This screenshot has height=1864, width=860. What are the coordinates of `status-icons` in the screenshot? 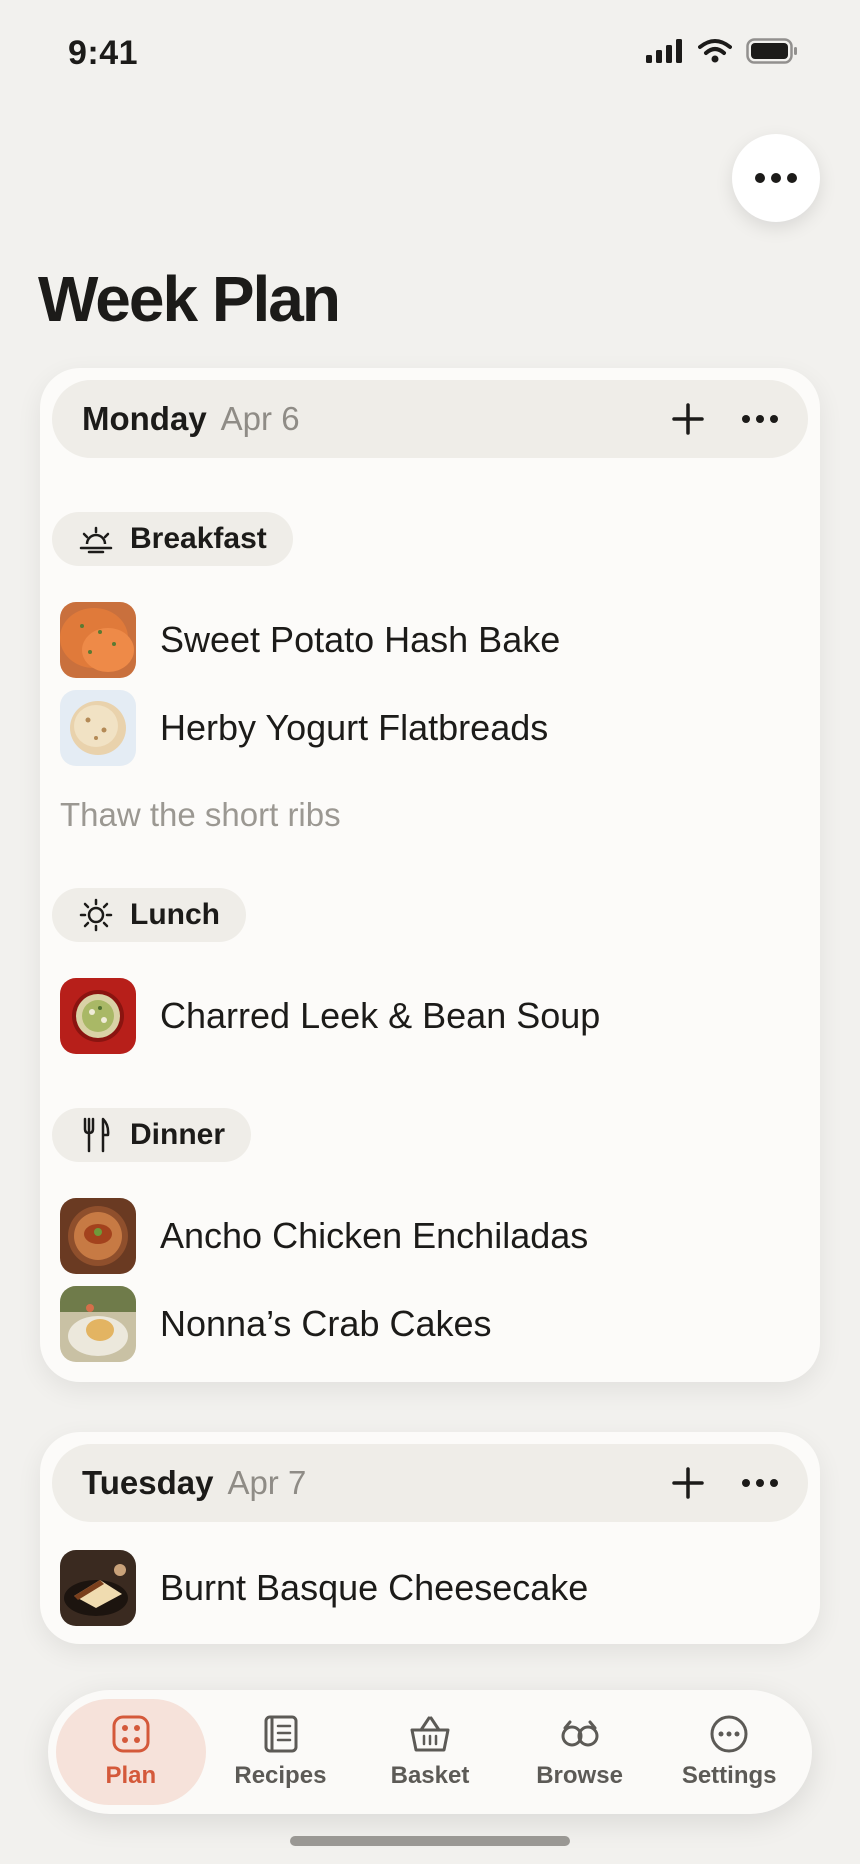 It's located at (722, 51).